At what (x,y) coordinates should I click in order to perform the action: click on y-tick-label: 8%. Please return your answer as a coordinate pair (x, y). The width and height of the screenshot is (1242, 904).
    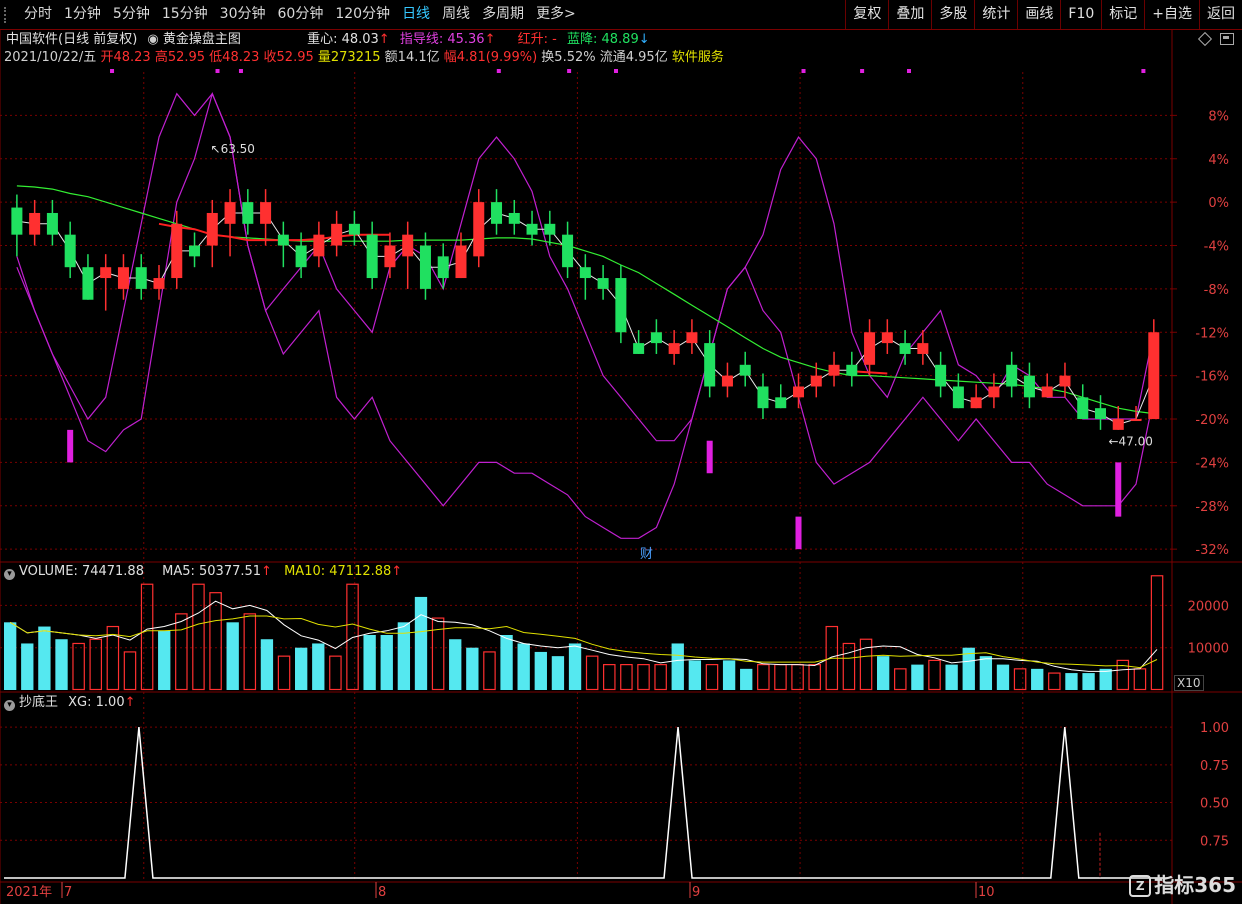
    Looking at the image, I should click on (1218, 116).